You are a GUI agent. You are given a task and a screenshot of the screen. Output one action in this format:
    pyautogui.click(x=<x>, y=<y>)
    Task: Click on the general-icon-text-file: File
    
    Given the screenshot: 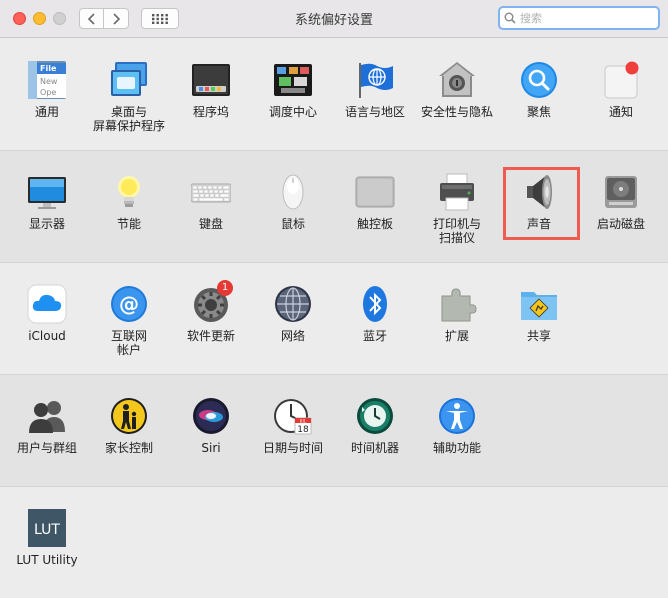 What is the action you would take?
    pyautogui.click(x=48, y=68)
    